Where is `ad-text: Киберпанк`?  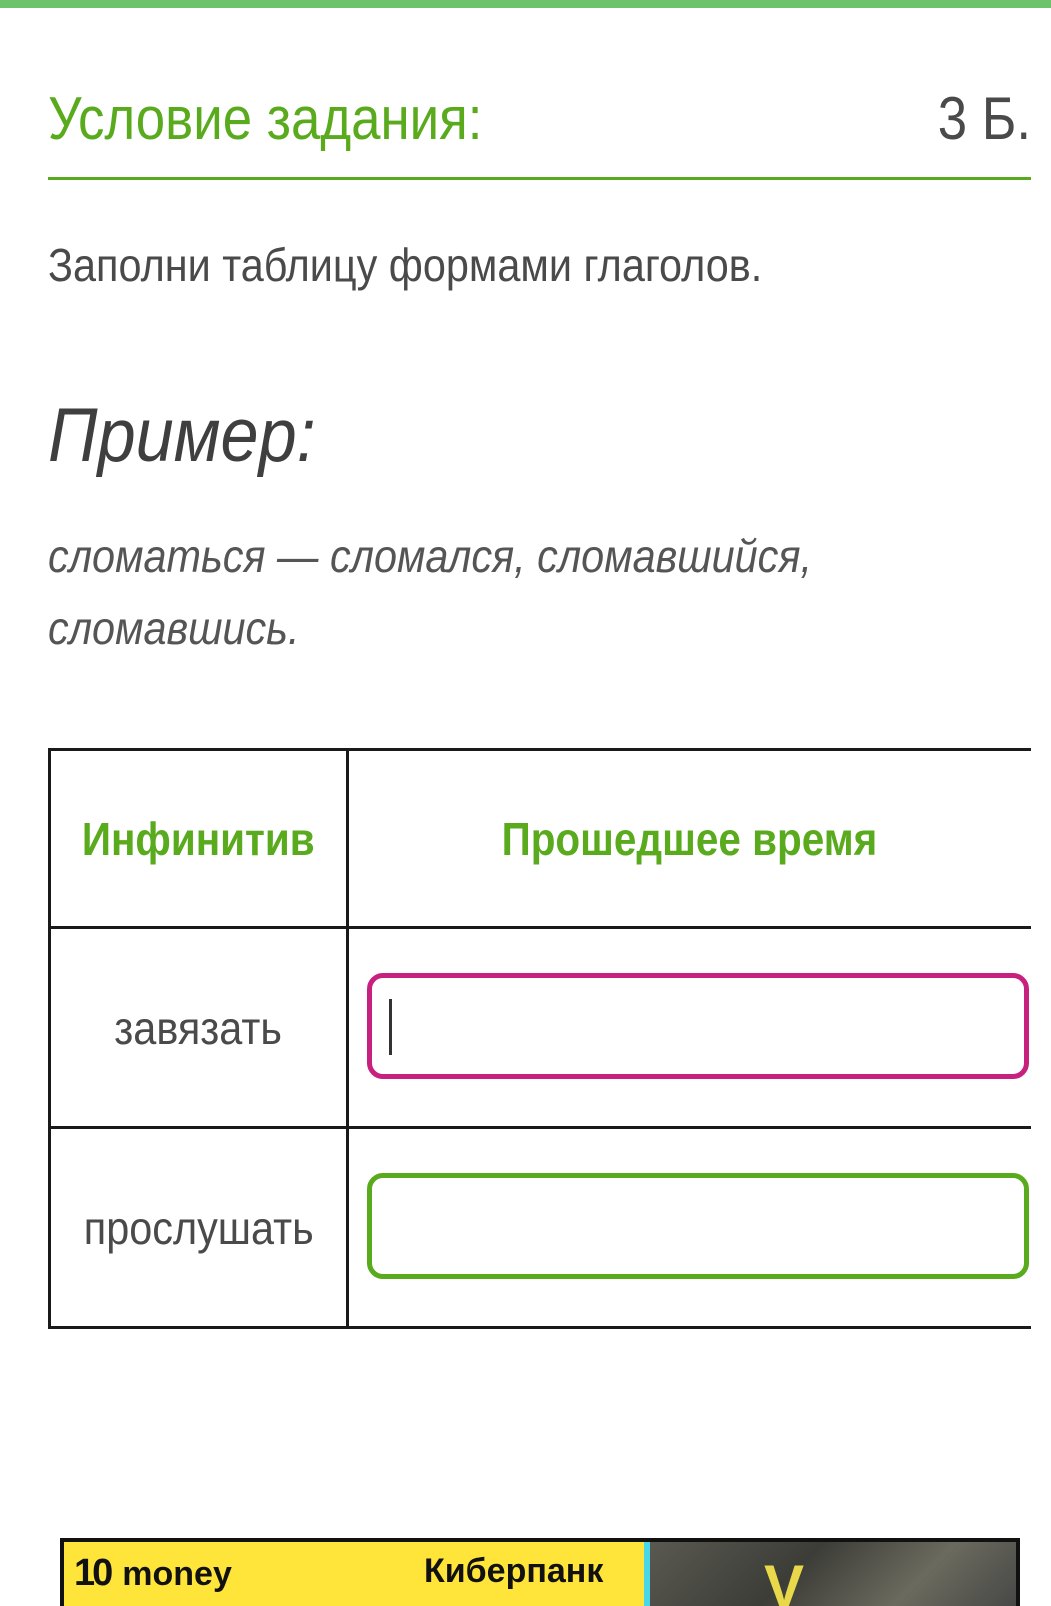 ad-text: Киберпанк is located at coordinates (514, 1571).